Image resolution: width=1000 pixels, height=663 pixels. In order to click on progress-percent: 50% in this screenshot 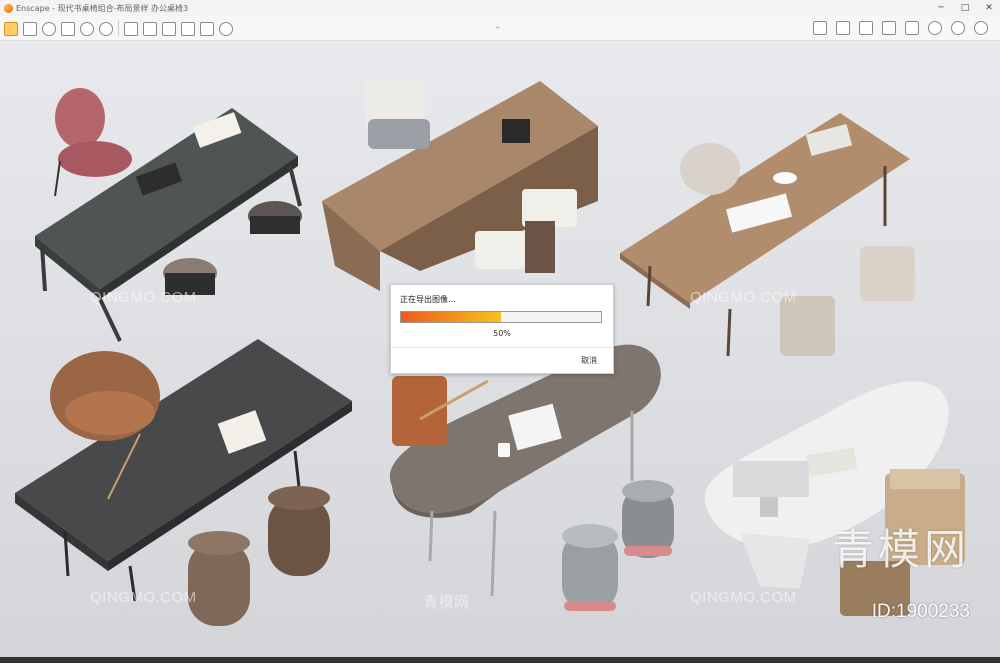, I will do `click(502, 333)`.